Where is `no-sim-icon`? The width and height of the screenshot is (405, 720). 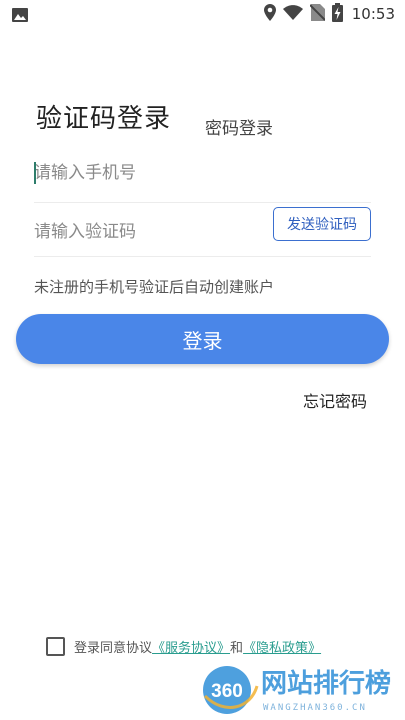 no-sim-icon is located at coordinates (317, 14).